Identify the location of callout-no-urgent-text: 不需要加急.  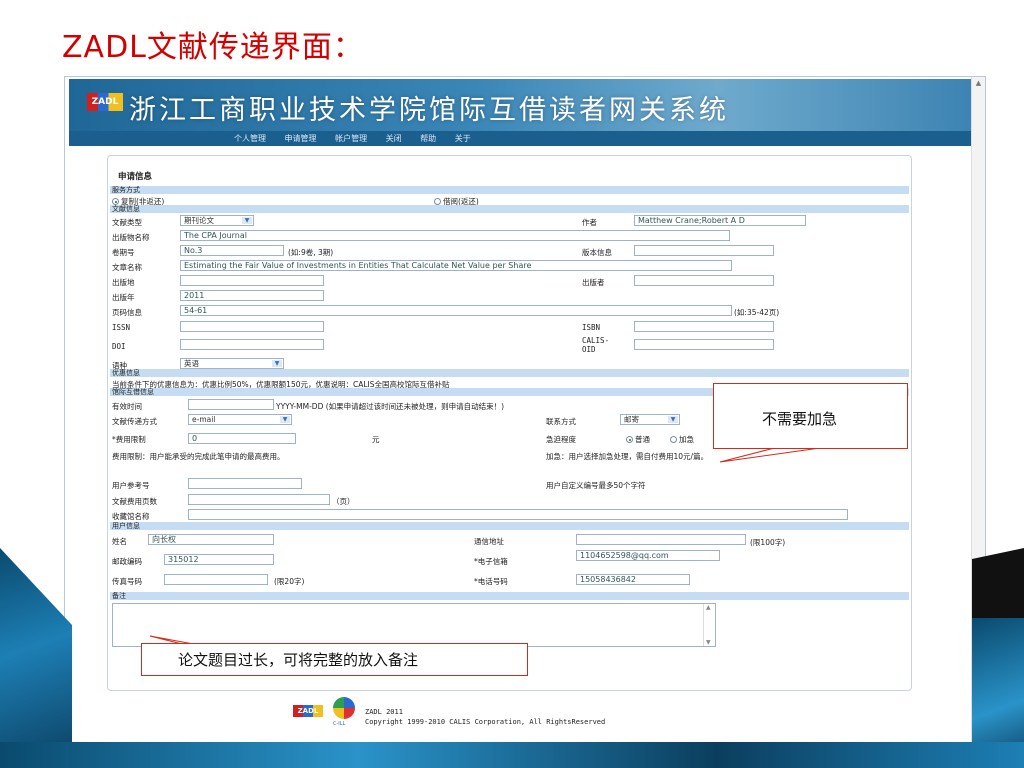
(800, 419).